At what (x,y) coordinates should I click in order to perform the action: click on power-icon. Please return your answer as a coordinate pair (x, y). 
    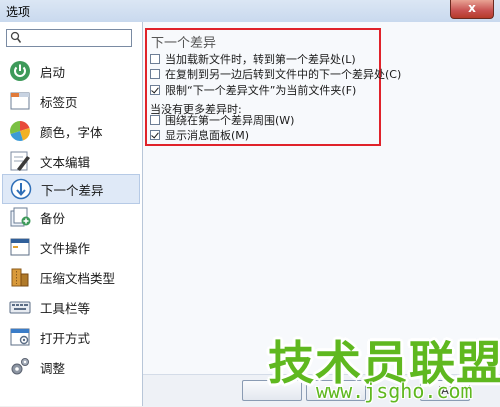
    Looking at the image, I should click on (20, 71).